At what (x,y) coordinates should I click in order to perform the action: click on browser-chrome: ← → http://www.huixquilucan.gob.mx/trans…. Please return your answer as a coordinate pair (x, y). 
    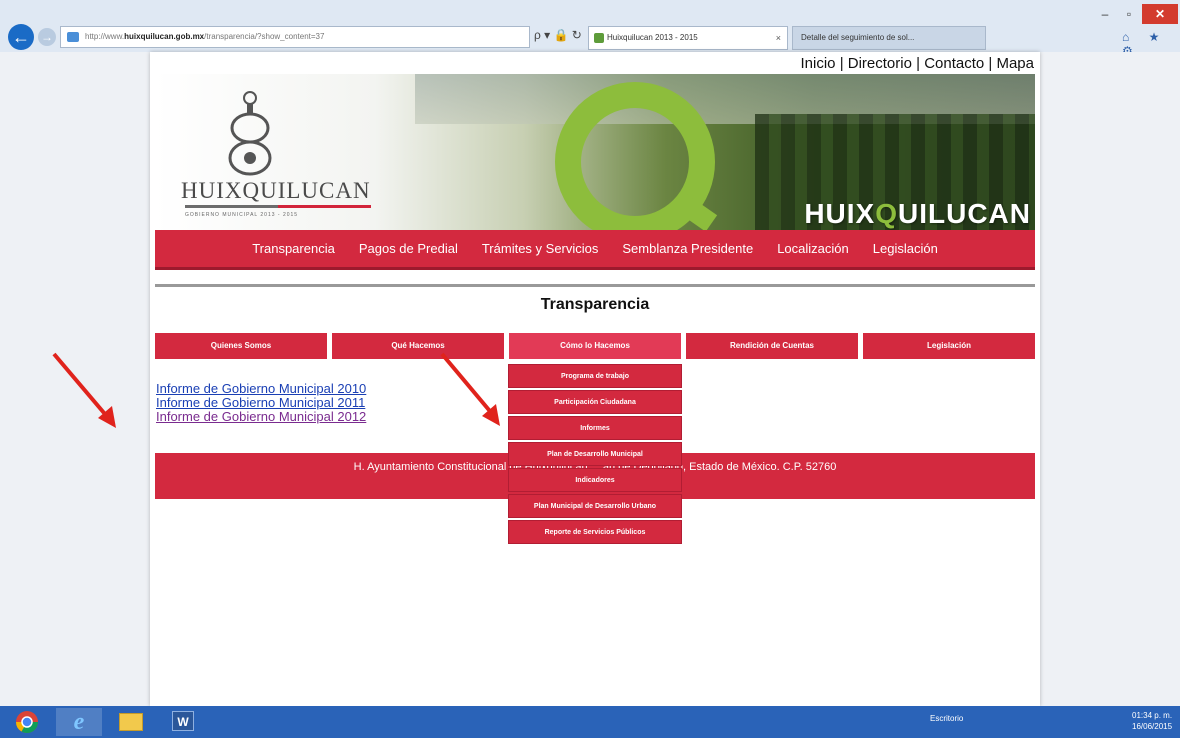
    Looking at the image, I should click on (590, 29).